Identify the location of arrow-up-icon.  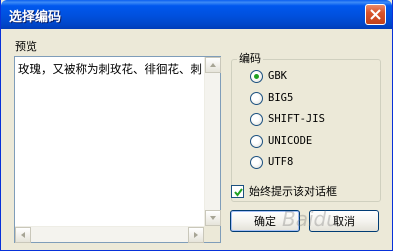
(213, 65).